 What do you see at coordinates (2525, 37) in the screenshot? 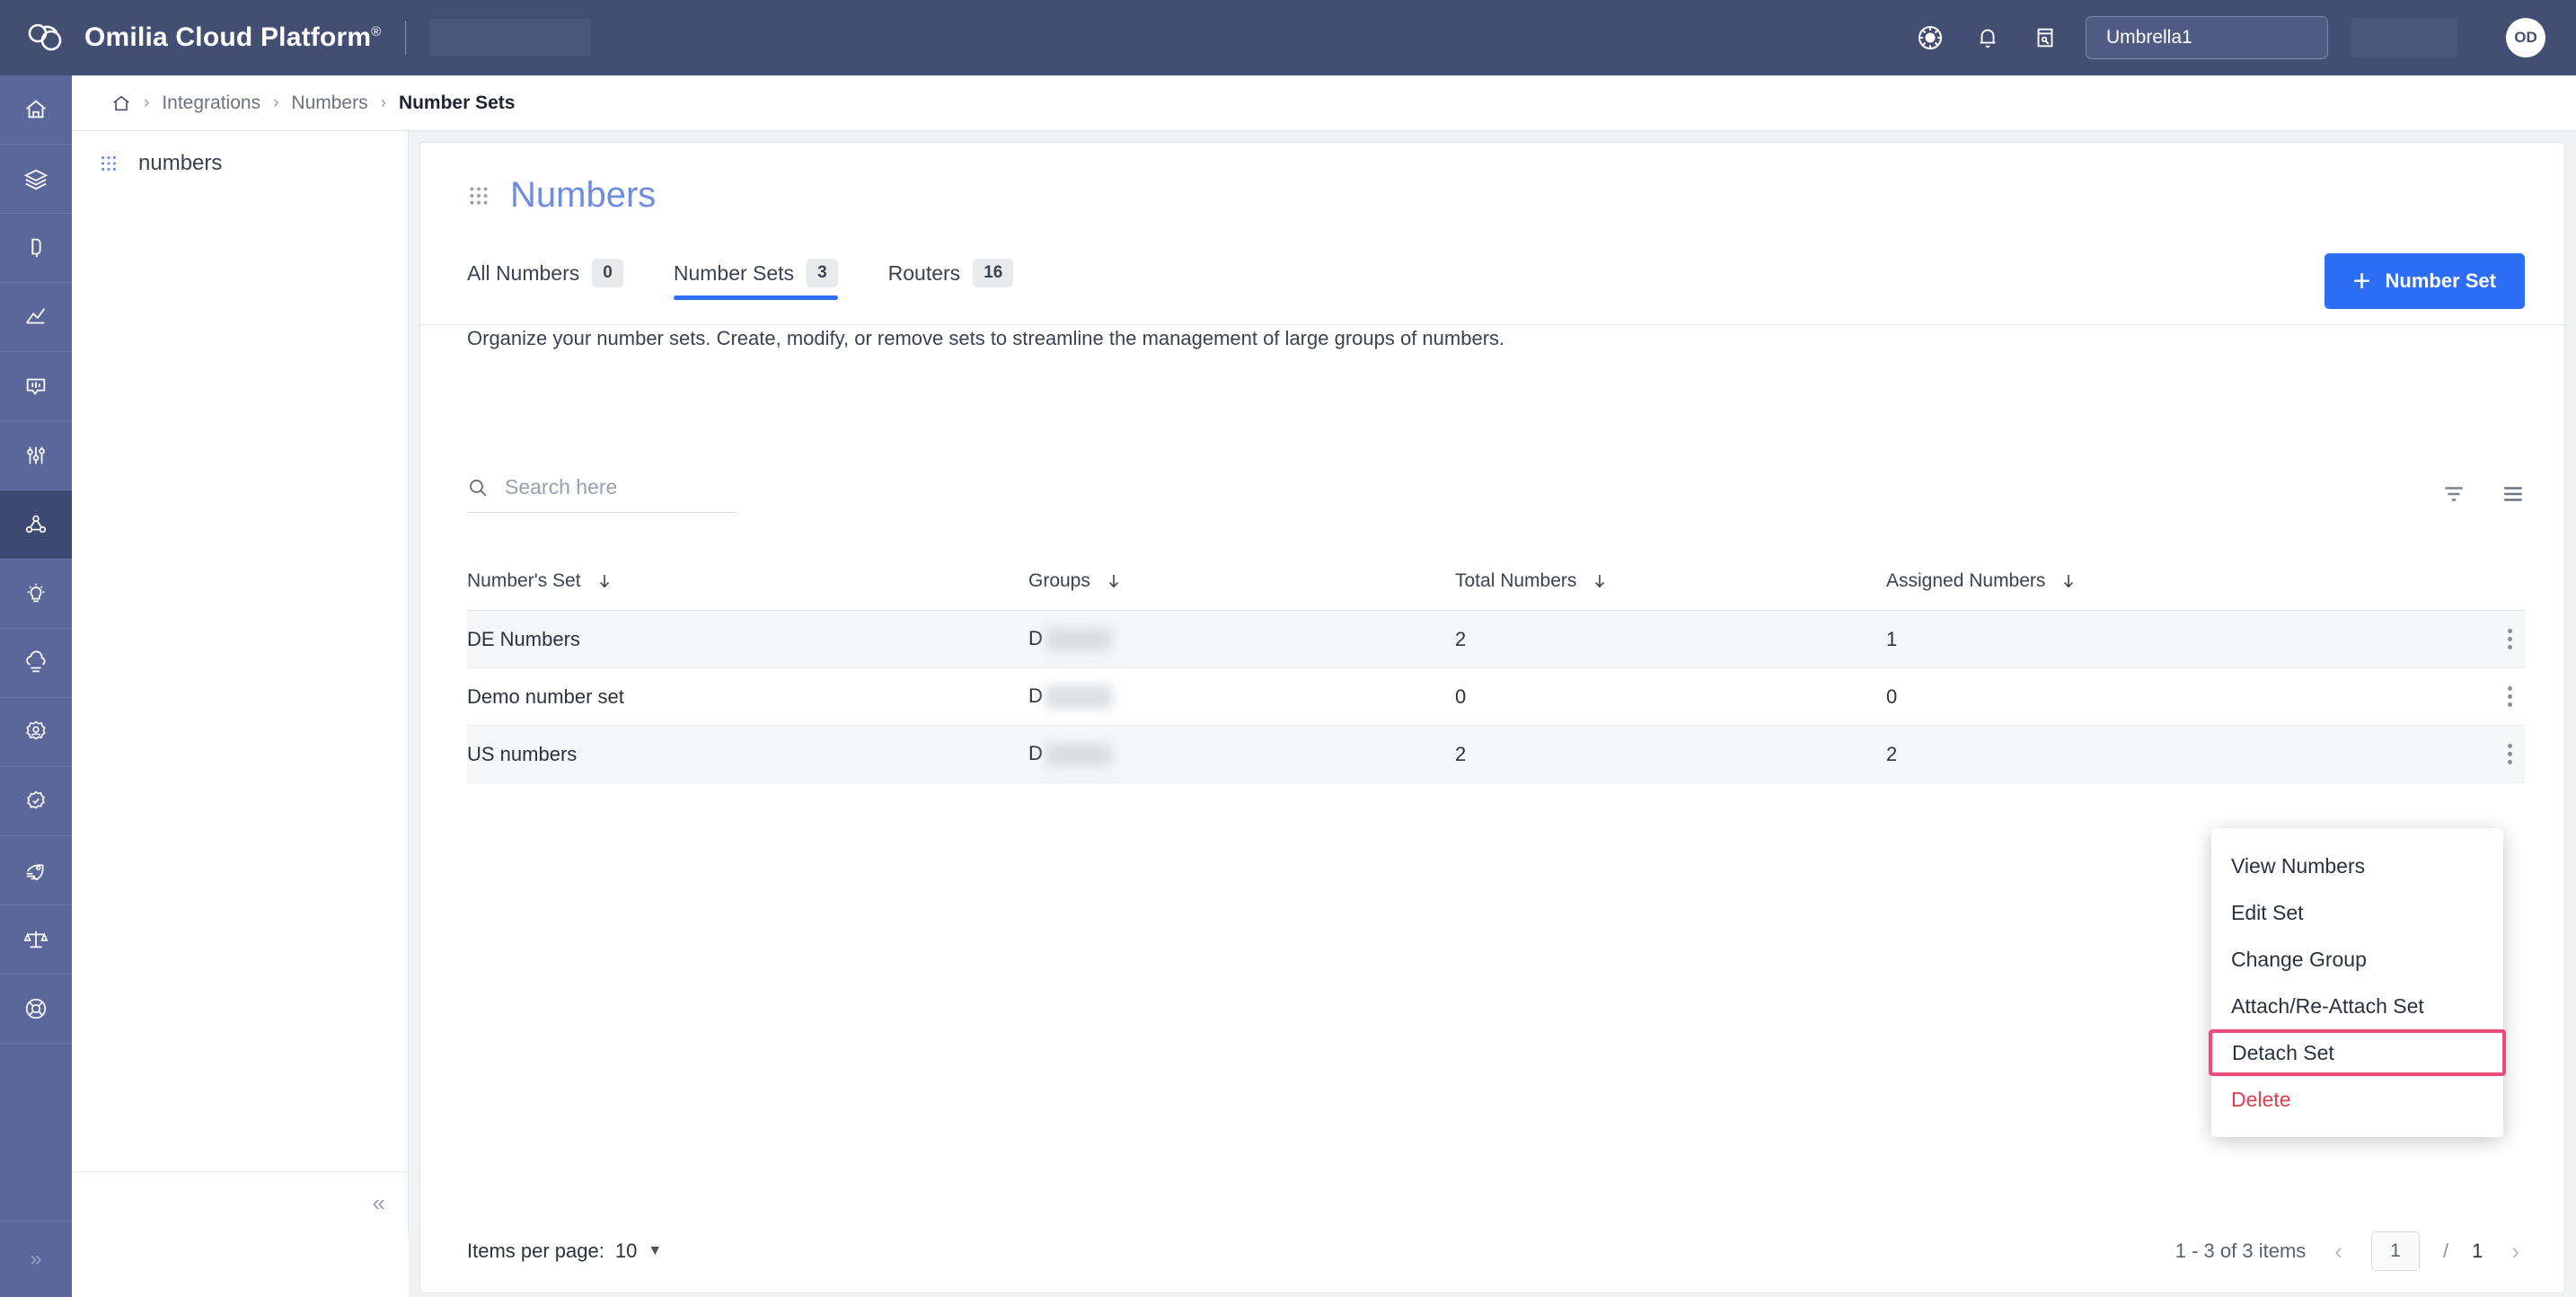
I see `avatar: OD` at bounding box center [2525, 37].